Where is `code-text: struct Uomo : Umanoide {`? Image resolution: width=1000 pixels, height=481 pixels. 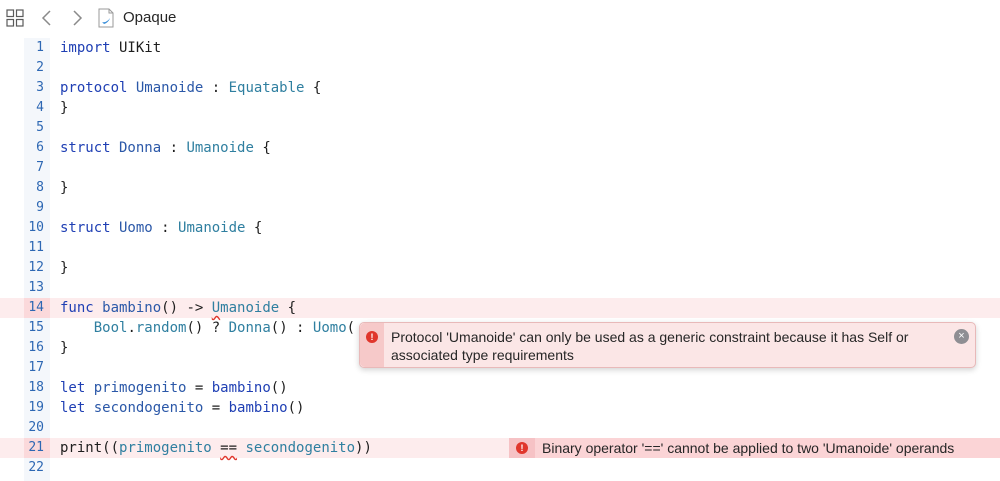
code-text: struct Uomo : Umanoide { is located at coordinates (161, 228).